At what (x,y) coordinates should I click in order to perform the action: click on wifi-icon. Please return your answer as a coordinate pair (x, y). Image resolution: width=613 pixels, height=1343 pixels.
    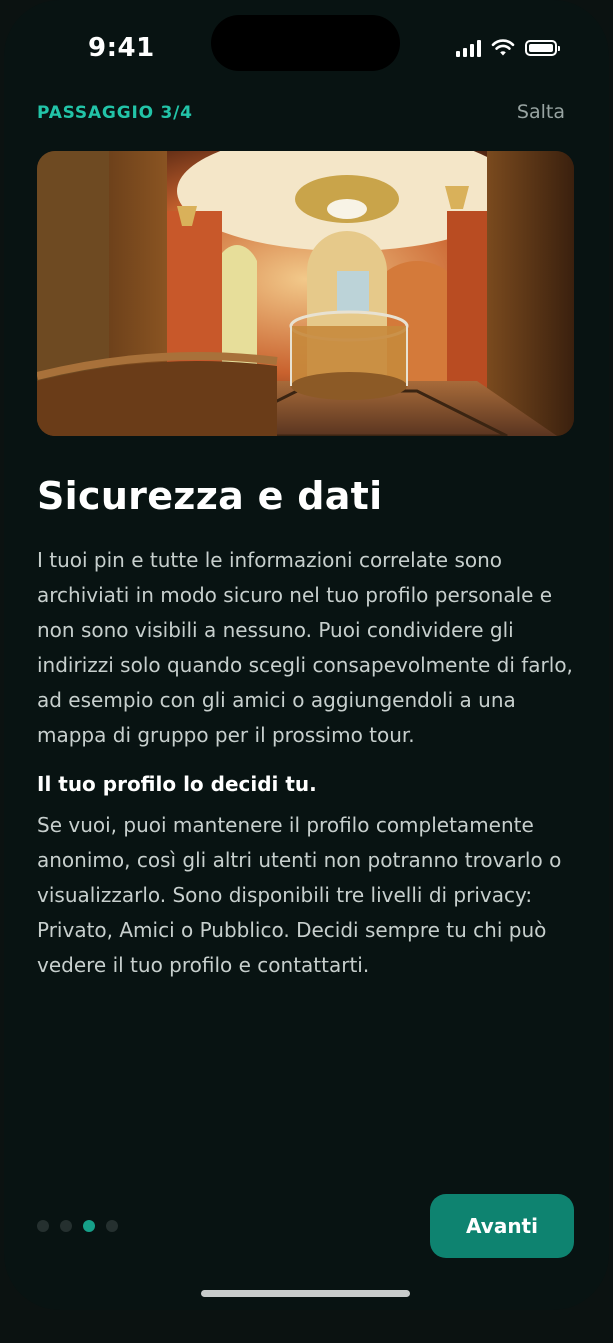
    Looking at the image, I should click on (503, 47).